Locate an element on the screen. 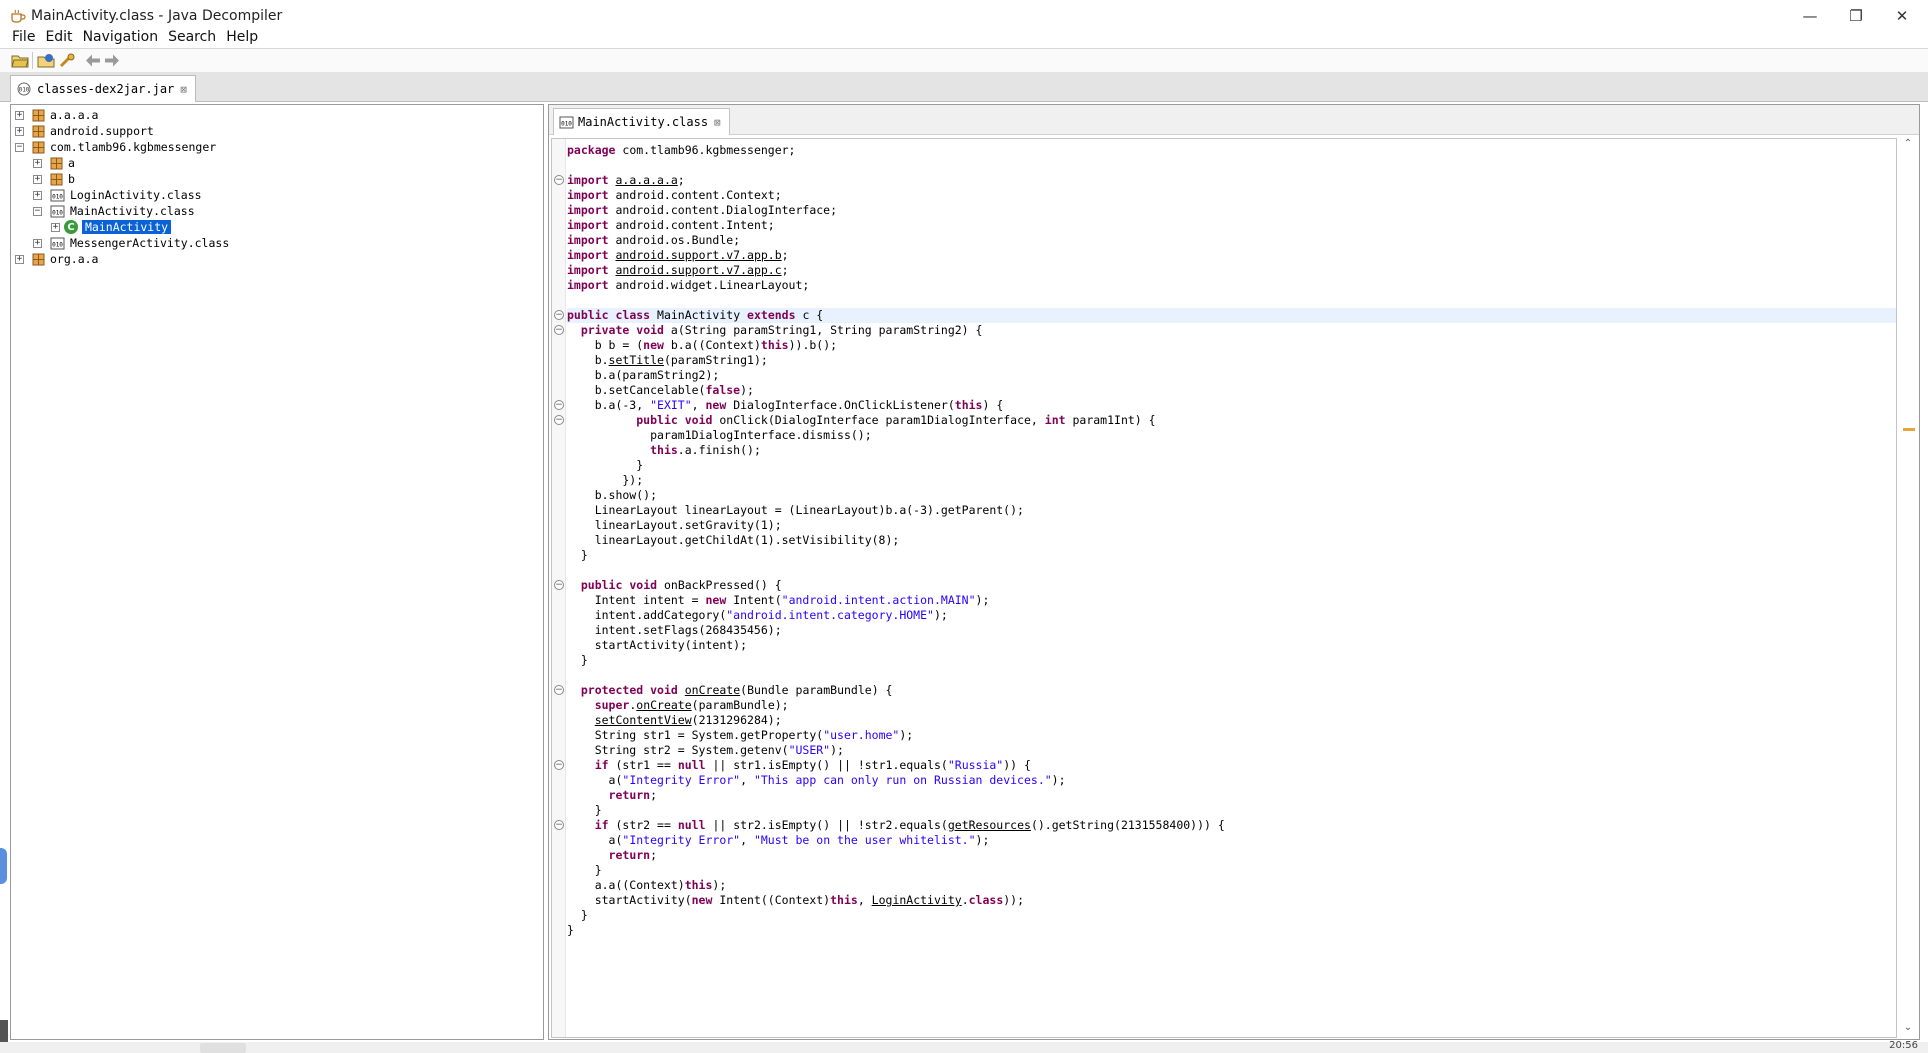 This screenshot has height=1053, width=1928. code-line: import a.a.a.a.a; is located at coordinates (1231, 180).